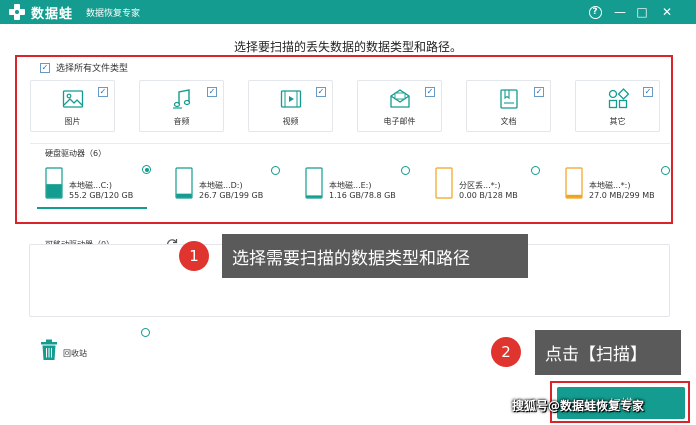 The image size is (696, 425). I want to click on disk-item-other: 本地磁...*:) 27.0 MB/299 MB, so click(613, 186).